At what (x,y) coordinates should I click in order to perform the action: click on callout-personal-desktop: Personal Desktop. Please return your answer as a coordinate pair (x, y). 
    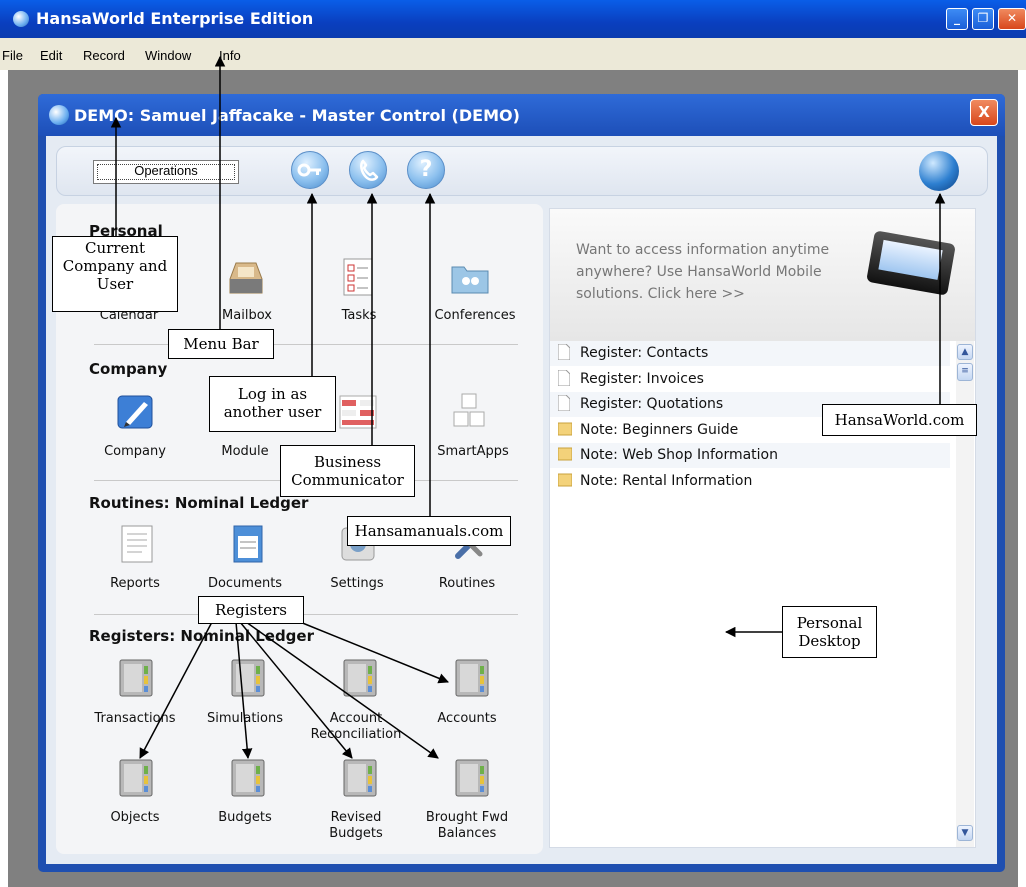
    Looking at the image, I should click on (829, 632).